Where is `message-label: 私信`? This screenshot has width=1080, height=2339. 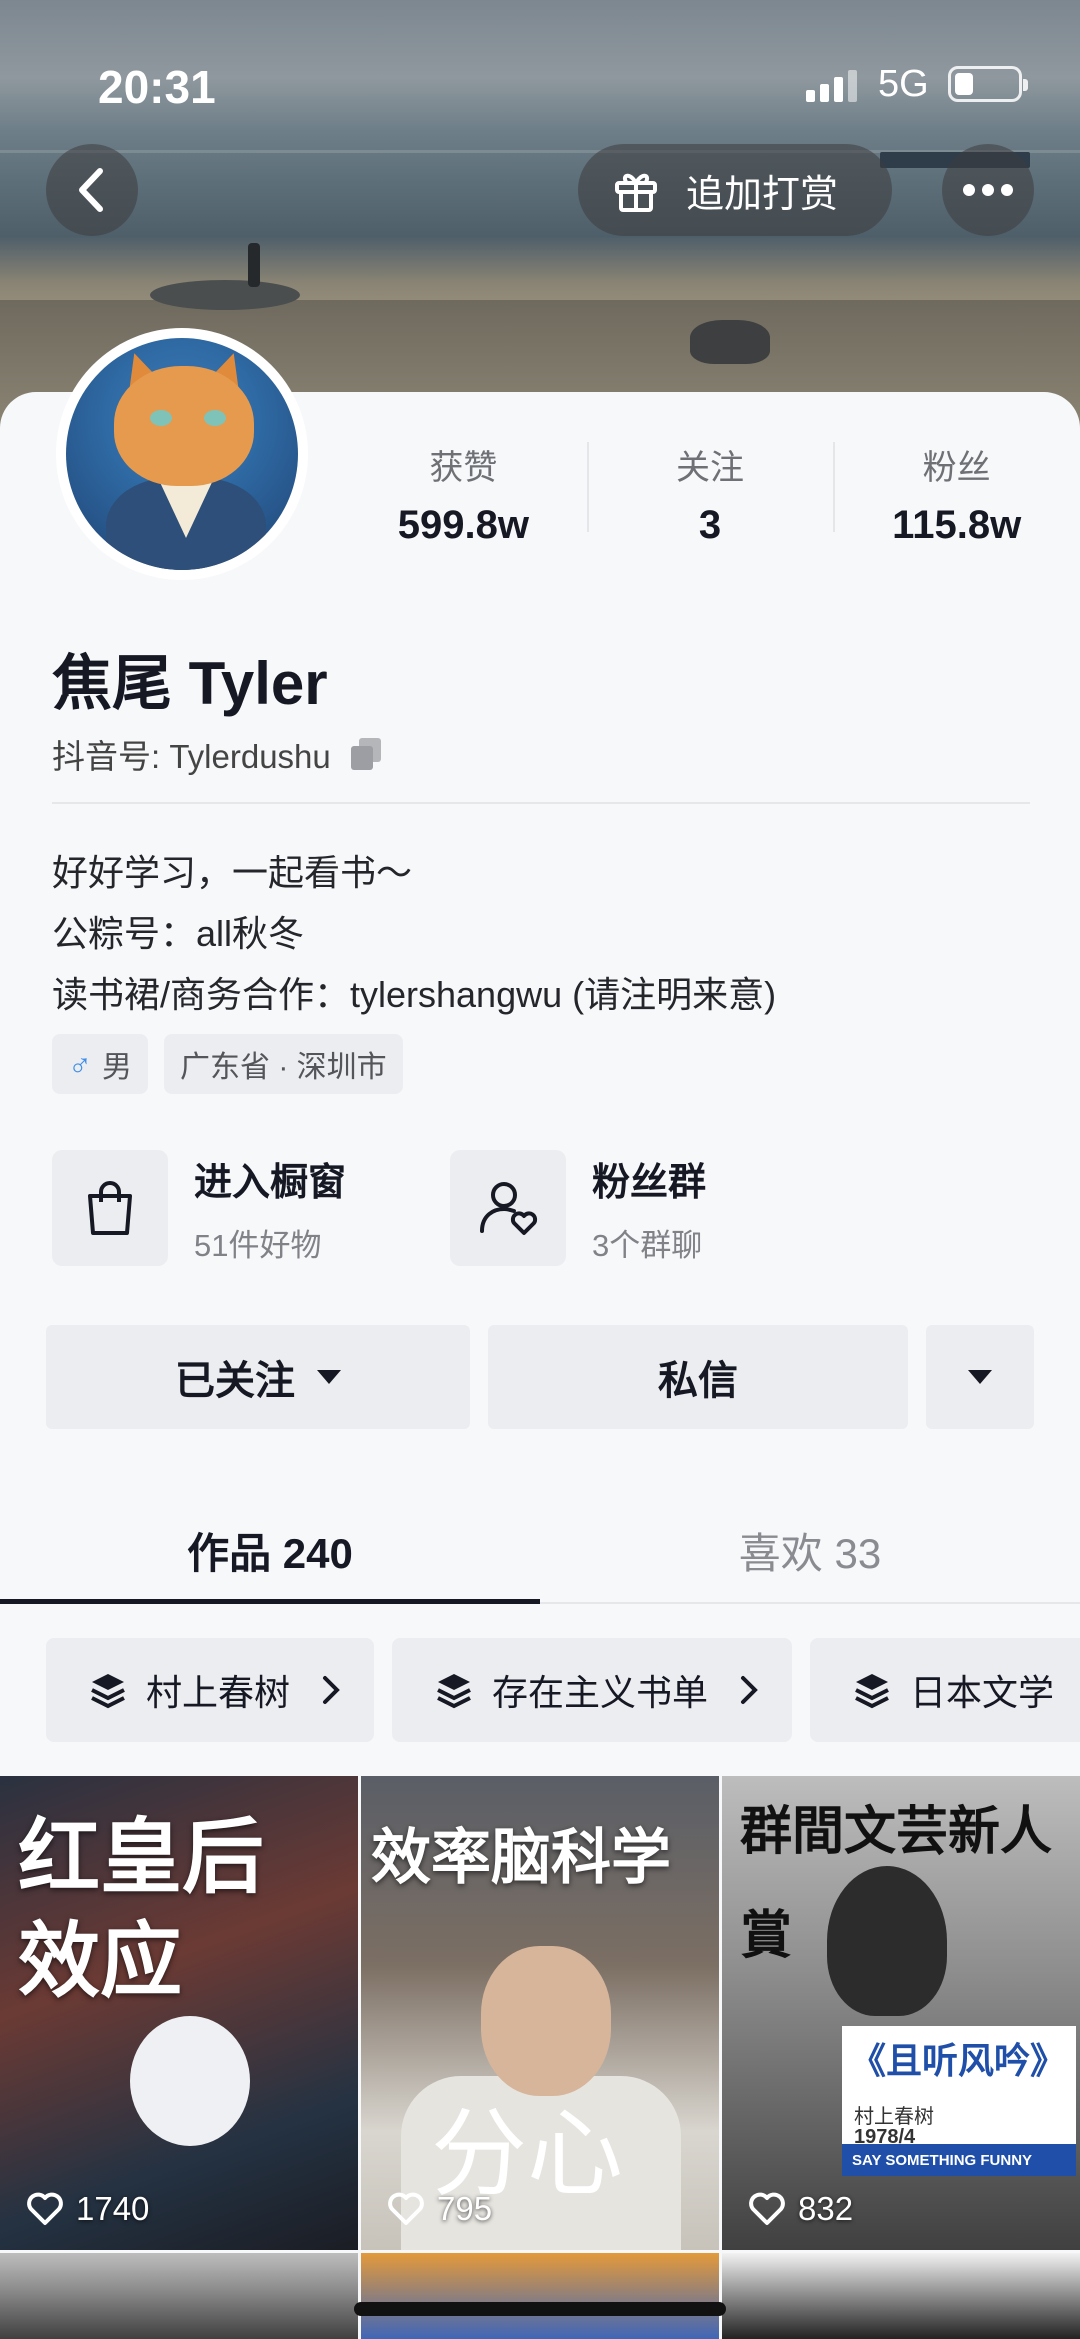 message-label: 私信 is located at coordinates (698, 1381).